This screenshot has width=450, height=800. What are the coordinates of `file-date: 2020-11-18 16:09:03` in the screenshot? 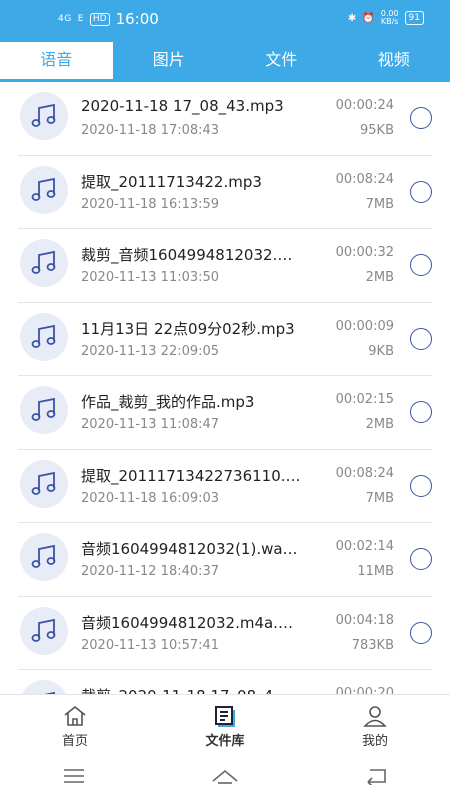 It's located at (150, 498).